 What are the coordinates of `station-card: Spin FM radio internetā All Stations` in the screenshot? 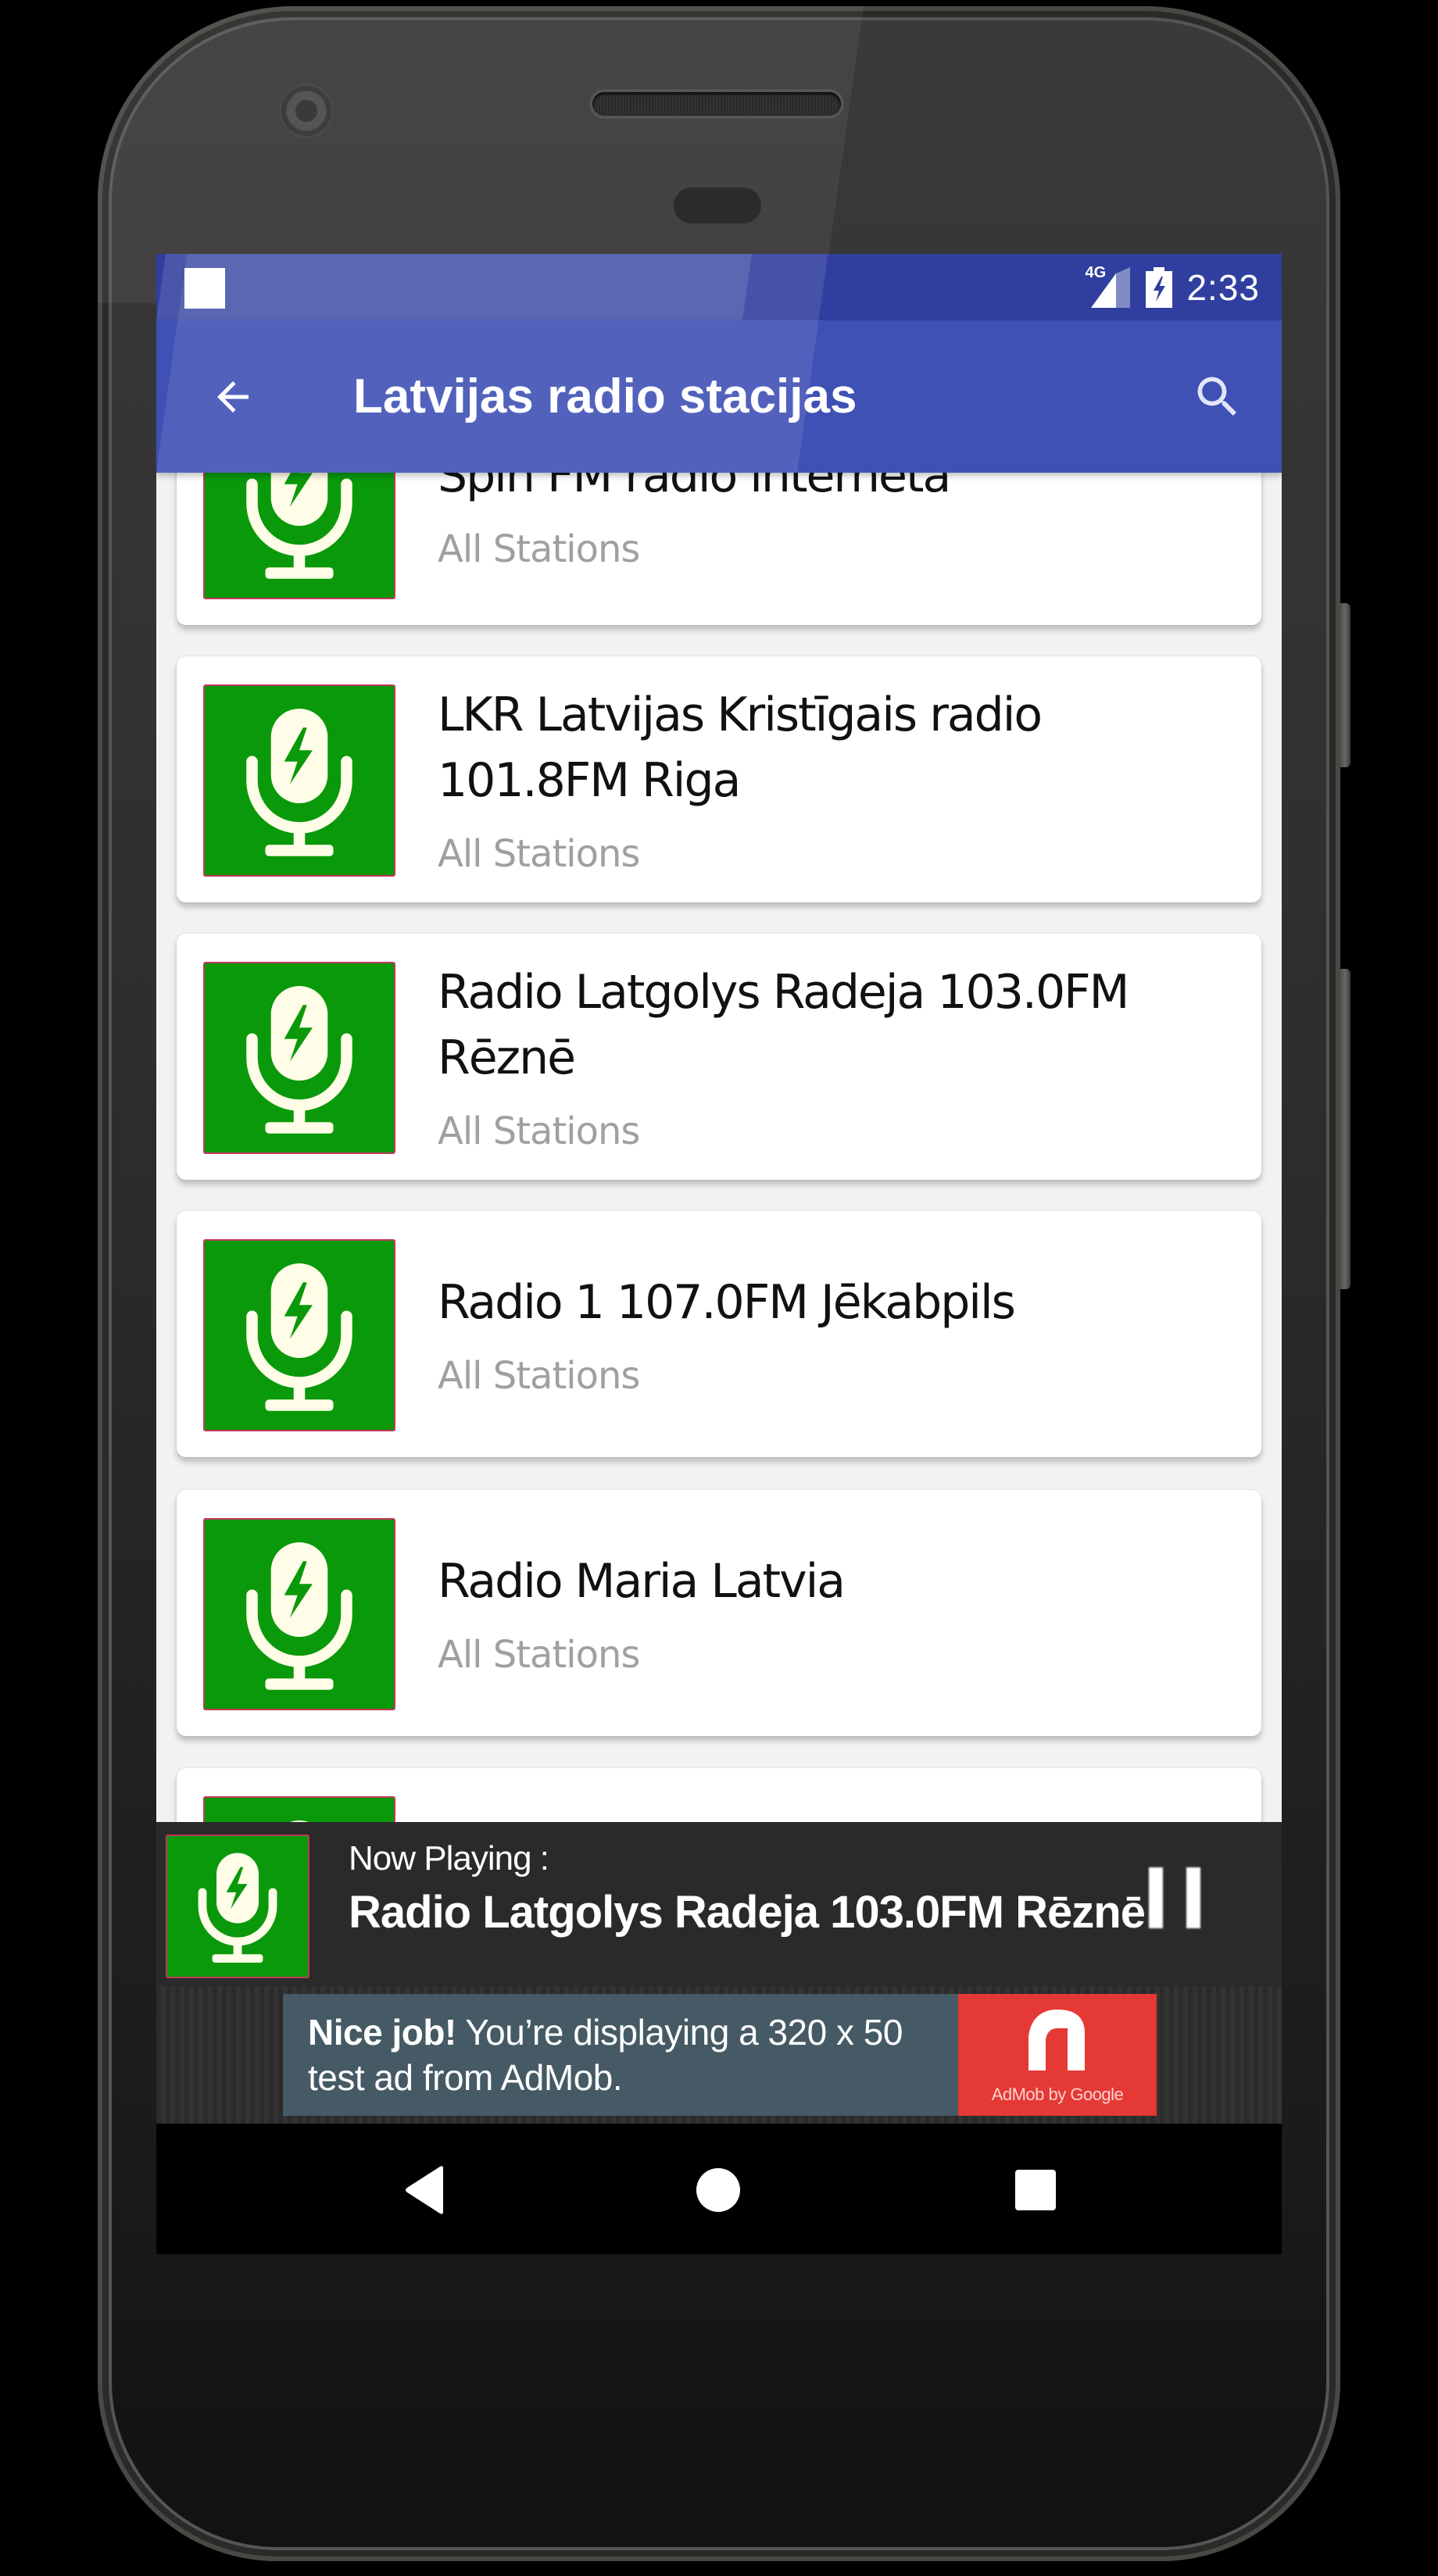 It's located at (719, 549).